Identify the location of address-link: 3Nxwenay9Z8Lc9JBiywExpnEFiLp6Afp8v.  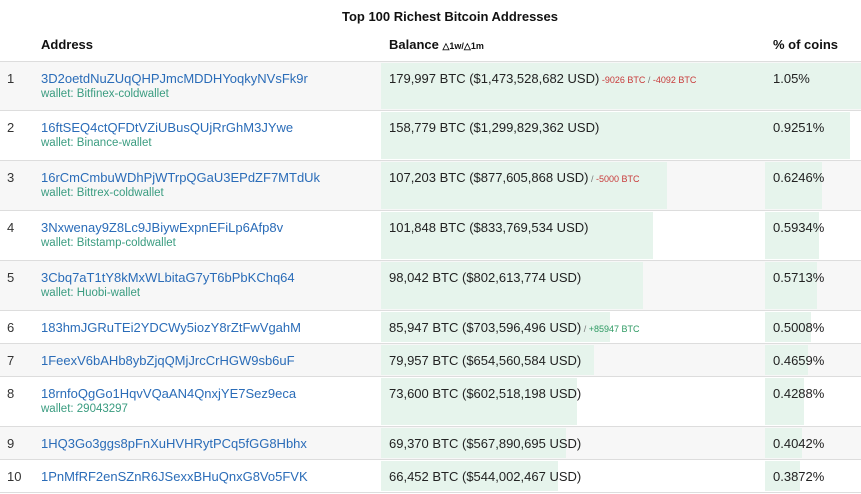
(162, 227).